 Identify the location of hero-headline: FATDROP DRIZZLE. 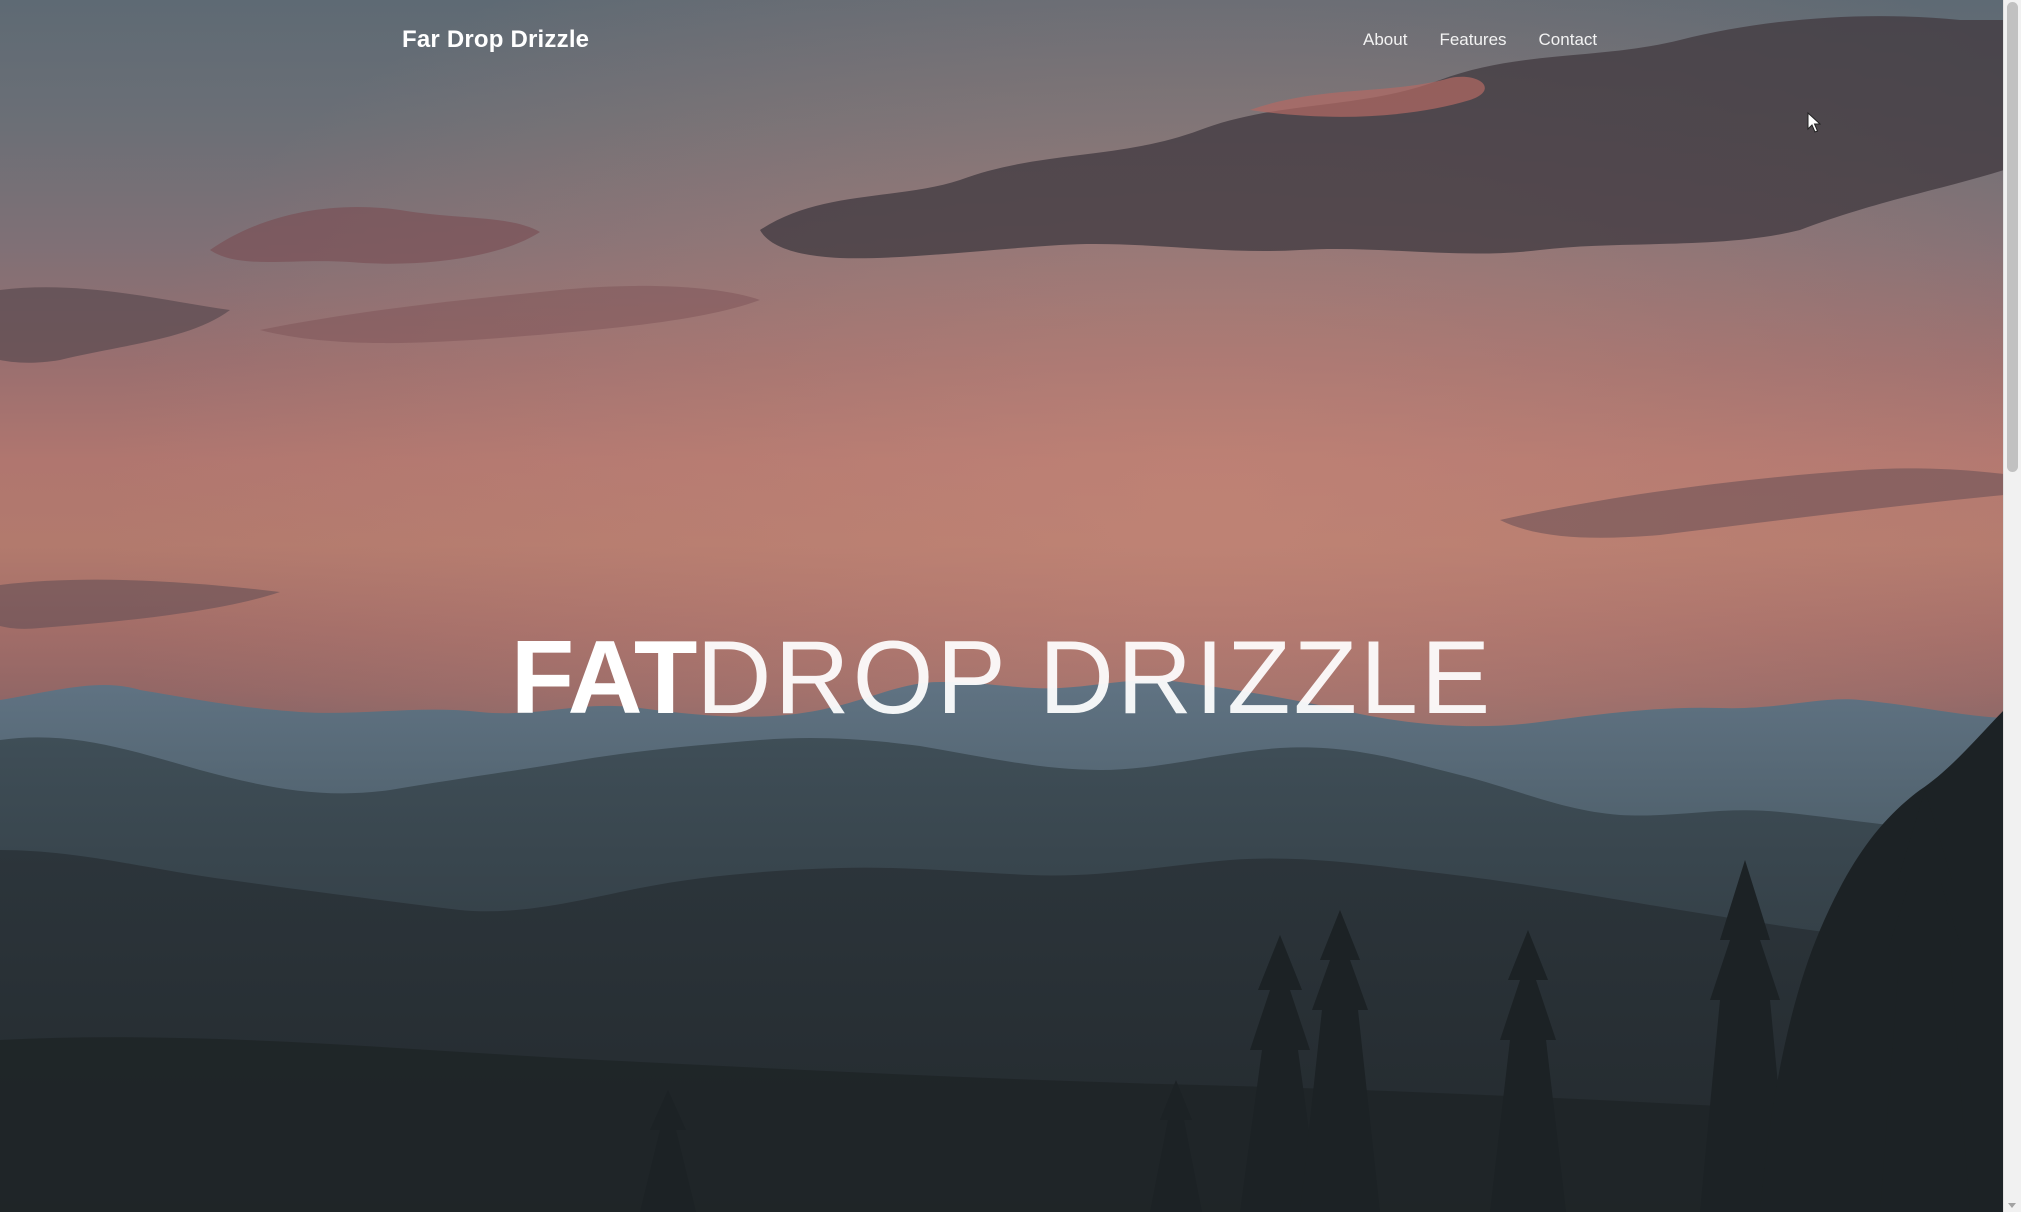
(1002, 678).